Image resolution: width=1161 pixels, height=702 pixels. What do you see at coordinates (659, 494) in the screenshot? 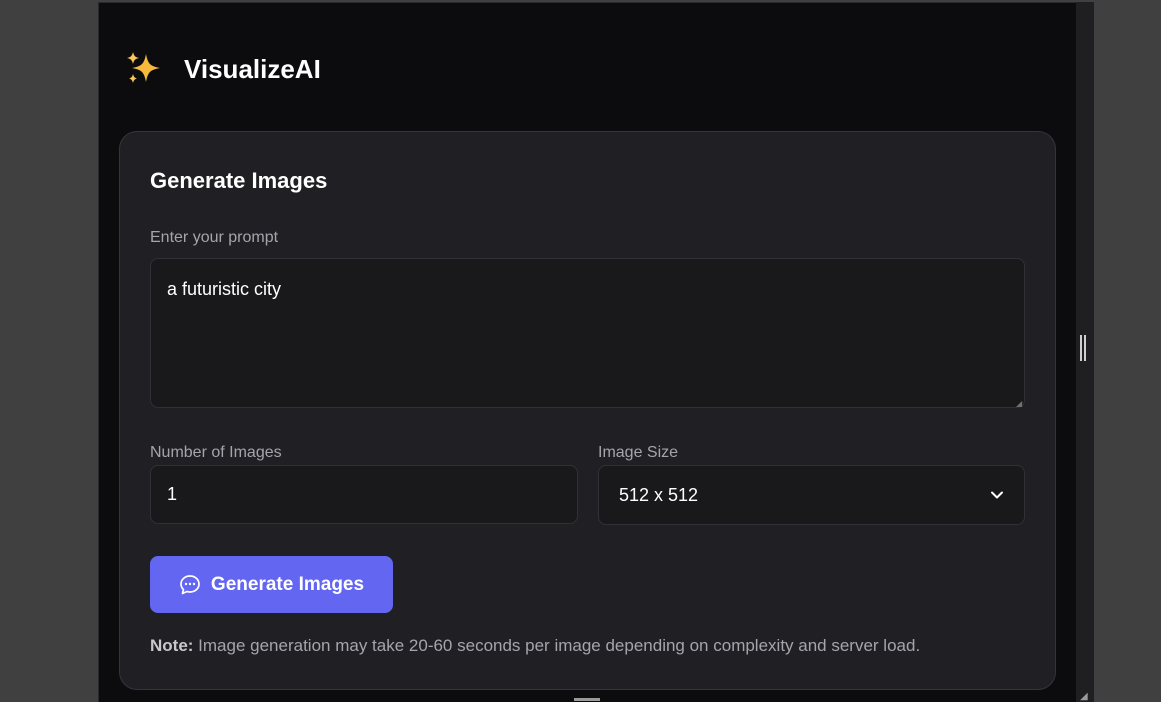
I see `image-size-value: 512 x 512` at bounding box center [659, 494].